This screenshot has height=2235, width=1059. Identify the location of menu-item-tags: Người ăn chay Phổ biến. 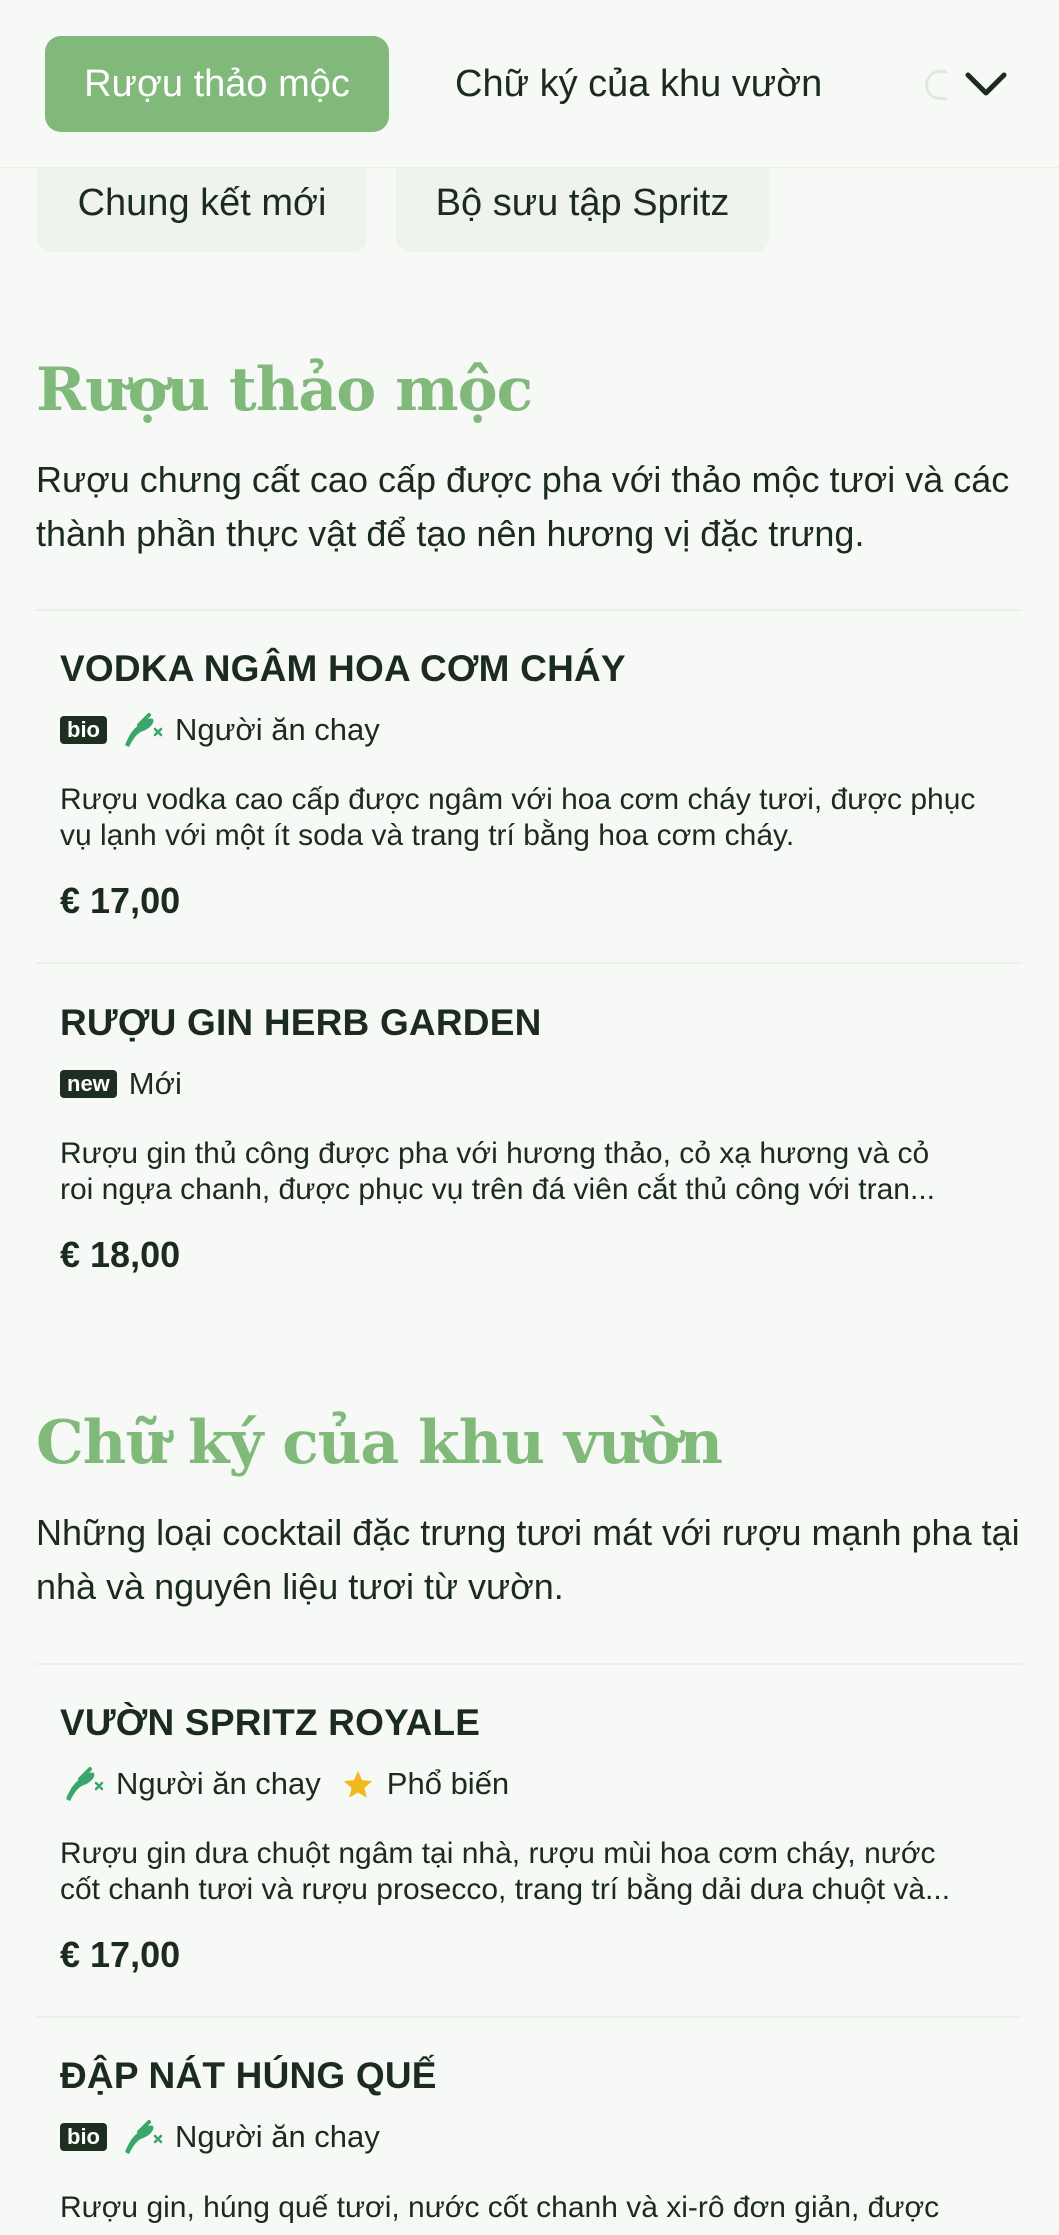
(288, 1784).